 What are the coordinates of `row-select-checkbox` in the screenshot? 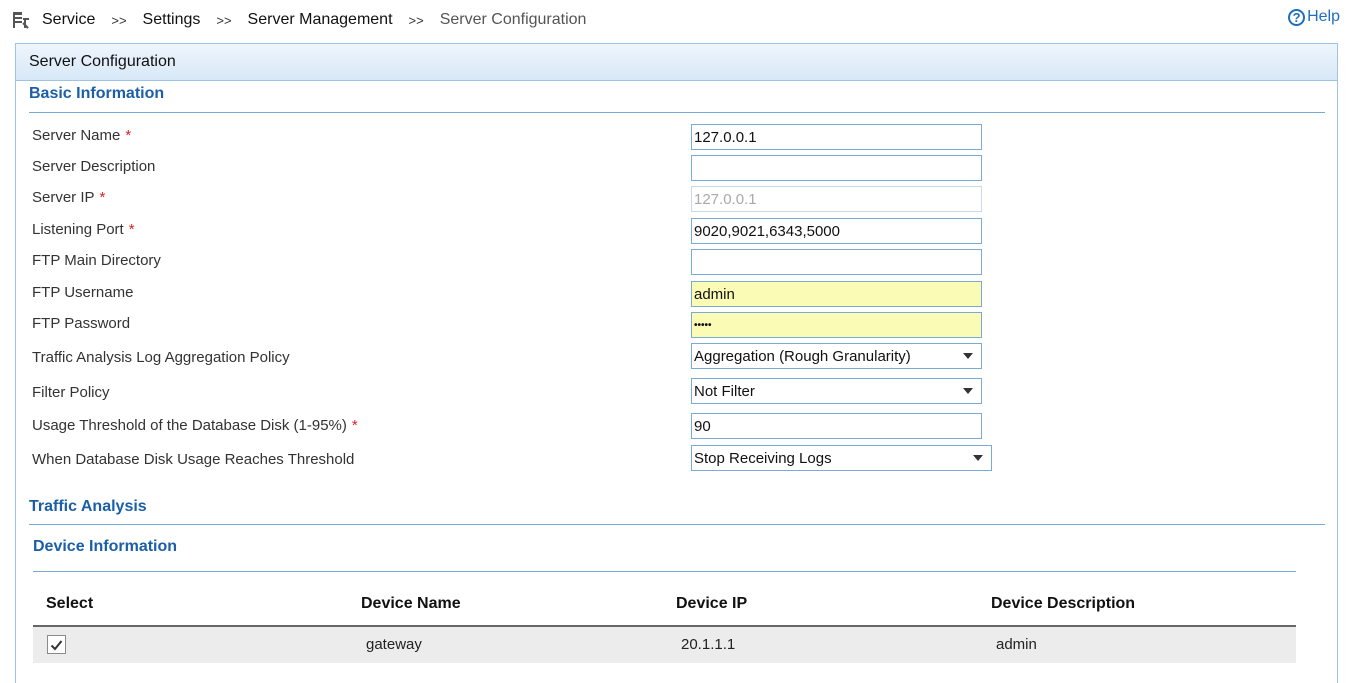 It's located at (56, 644).